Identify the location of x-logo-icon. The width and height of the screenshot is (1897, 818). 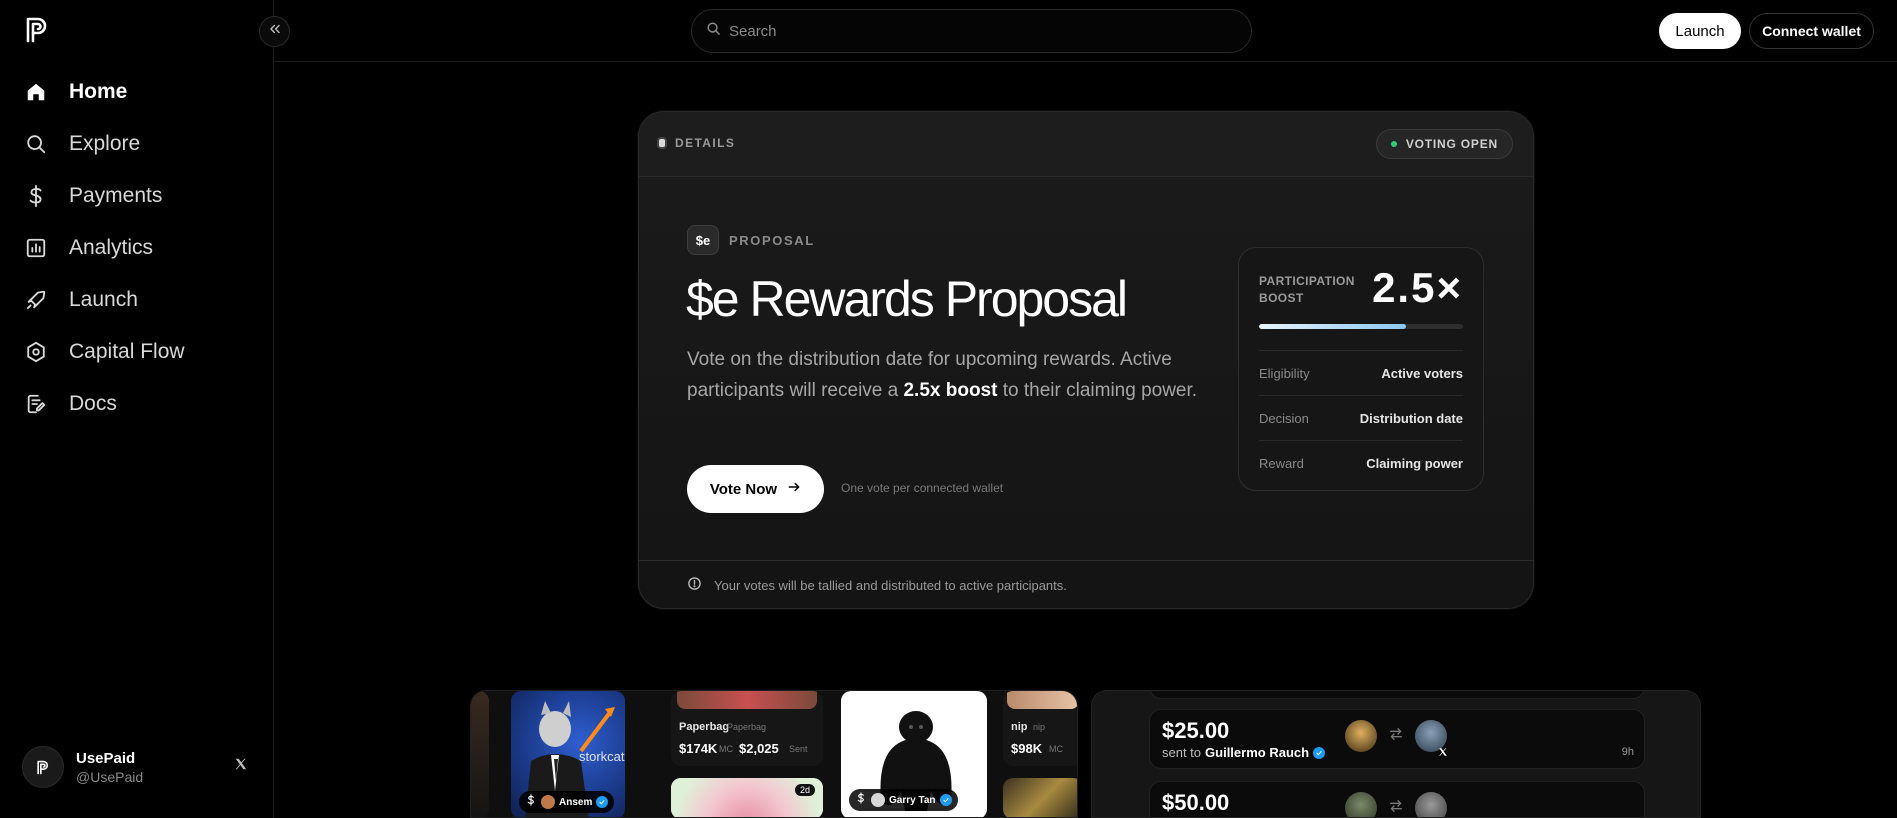
(243, 766).